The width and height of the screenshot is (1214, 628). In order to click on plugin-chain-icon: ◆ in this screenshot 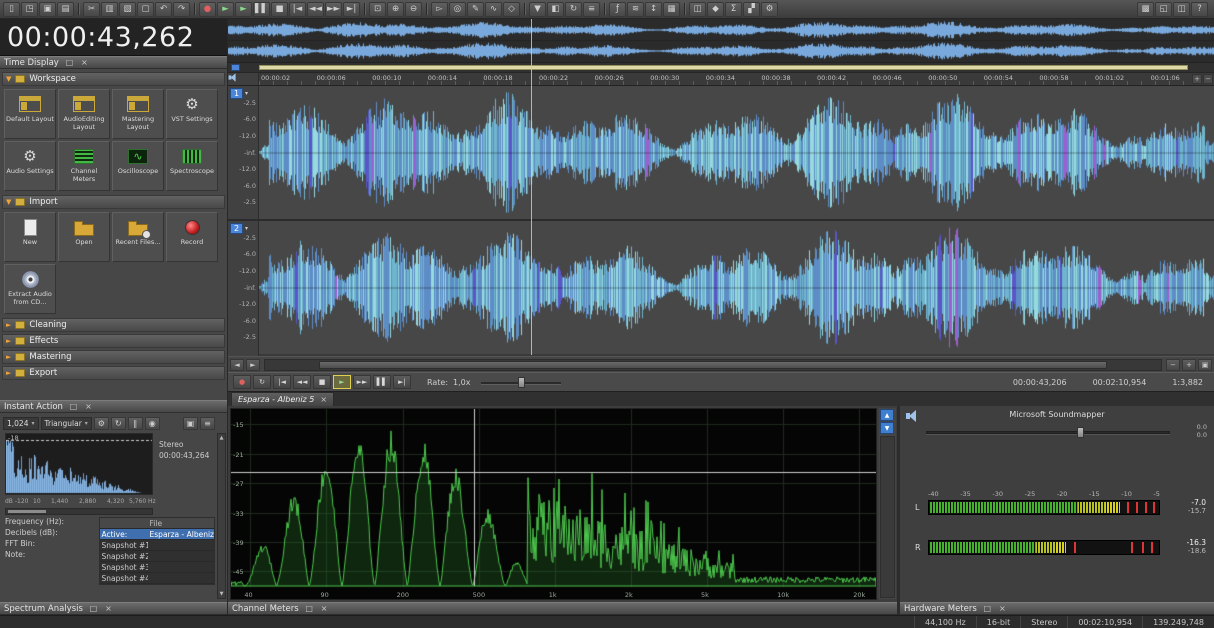, I will do `click(715, 9)`.